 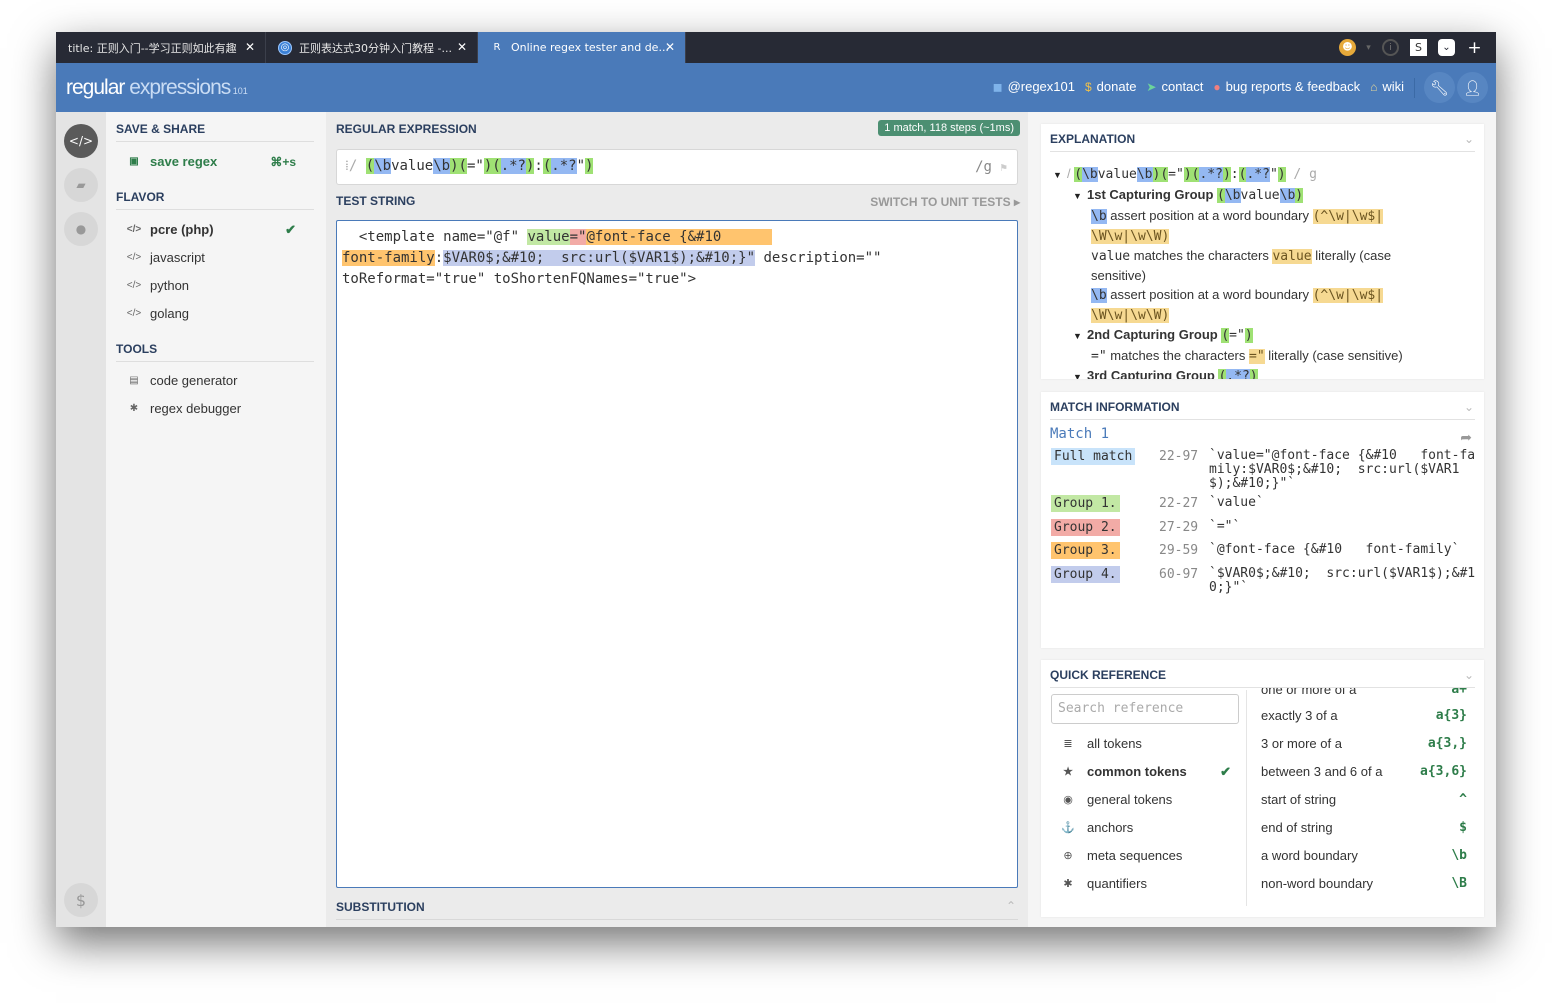 I want to click on regex-input: ⁞/ (\bvalue\b)(=")(.*?):(.*?") /g ⚑, so click(x=677, y=167).